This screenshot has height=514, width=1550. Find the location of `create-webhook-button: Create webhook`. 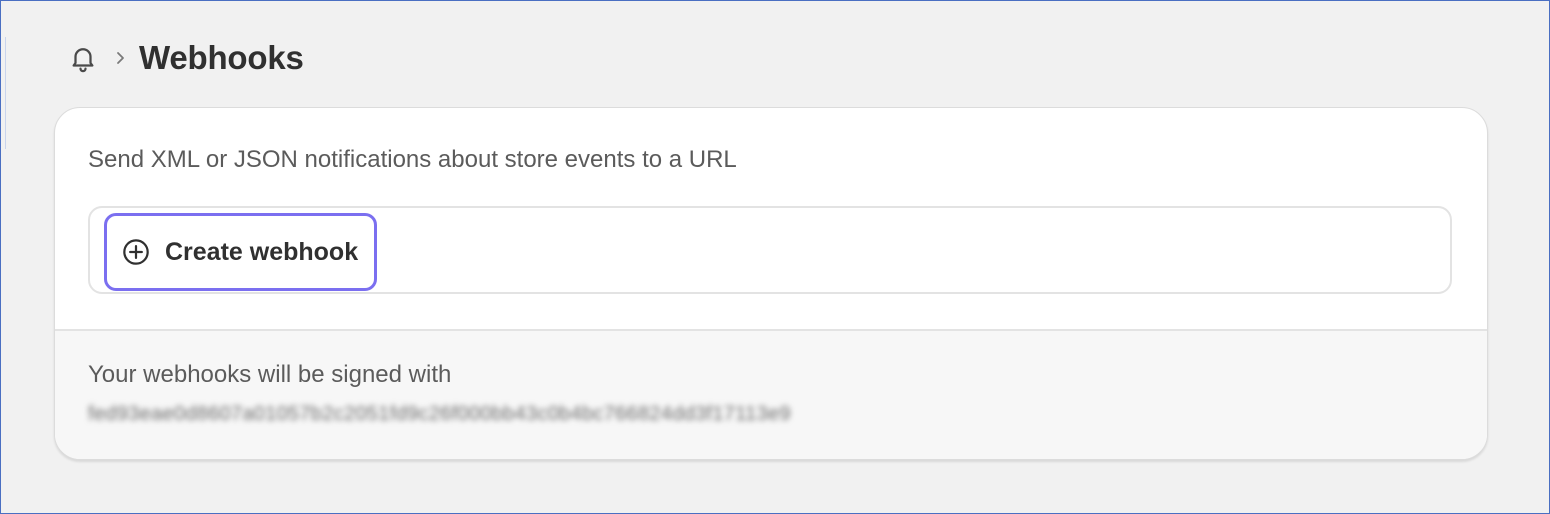

create-webhook-button: Create webhook is located at coordinates (241, 252).